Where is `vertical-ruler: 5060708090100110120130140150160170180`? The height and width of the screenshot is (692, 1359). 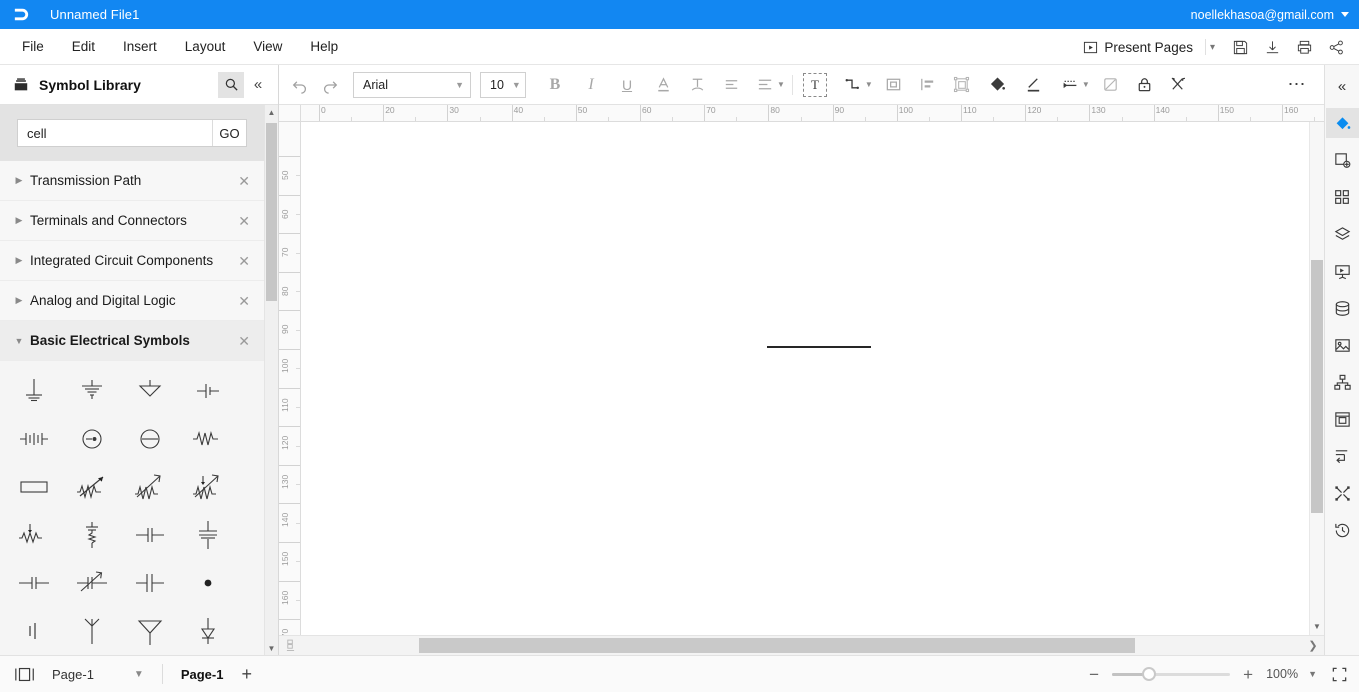
vertical-ruler: 5060708090100110120130140150160170180 is located at coordinates (290, 378).